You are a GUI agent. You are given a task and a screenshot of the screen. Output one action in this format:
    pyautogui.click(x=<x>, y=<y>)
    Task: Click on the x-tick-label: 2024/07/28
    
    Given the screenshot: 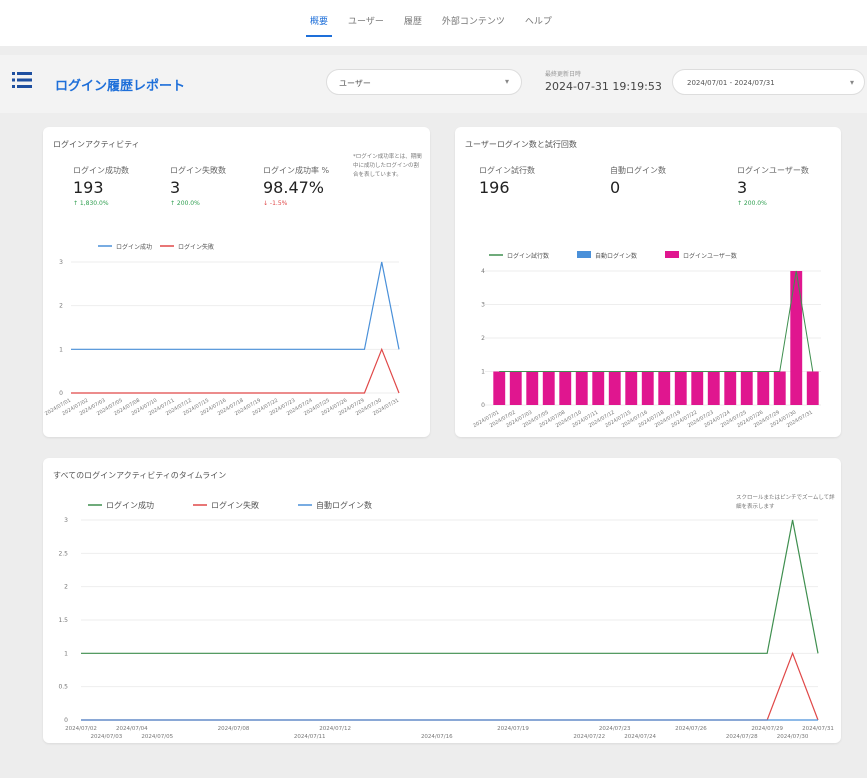 What is the action you would take?
    pyautogui.click(x=742, y=737)
    